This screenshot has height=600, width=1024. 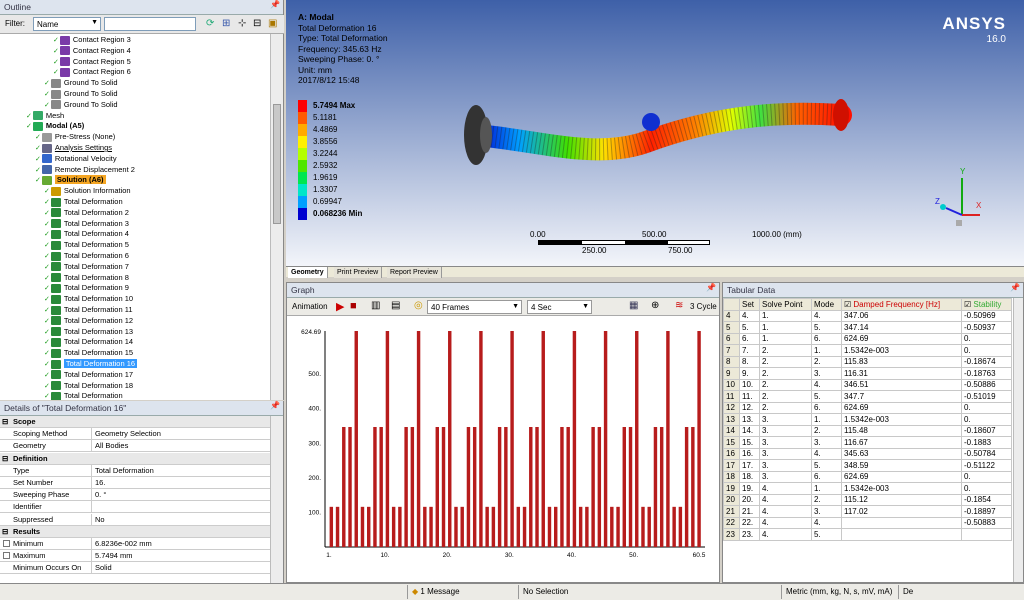 What do you see at coordinates (272, 23) in the screenshot?
I see `lock-icon: ▣` at bounding box center [272, 23].